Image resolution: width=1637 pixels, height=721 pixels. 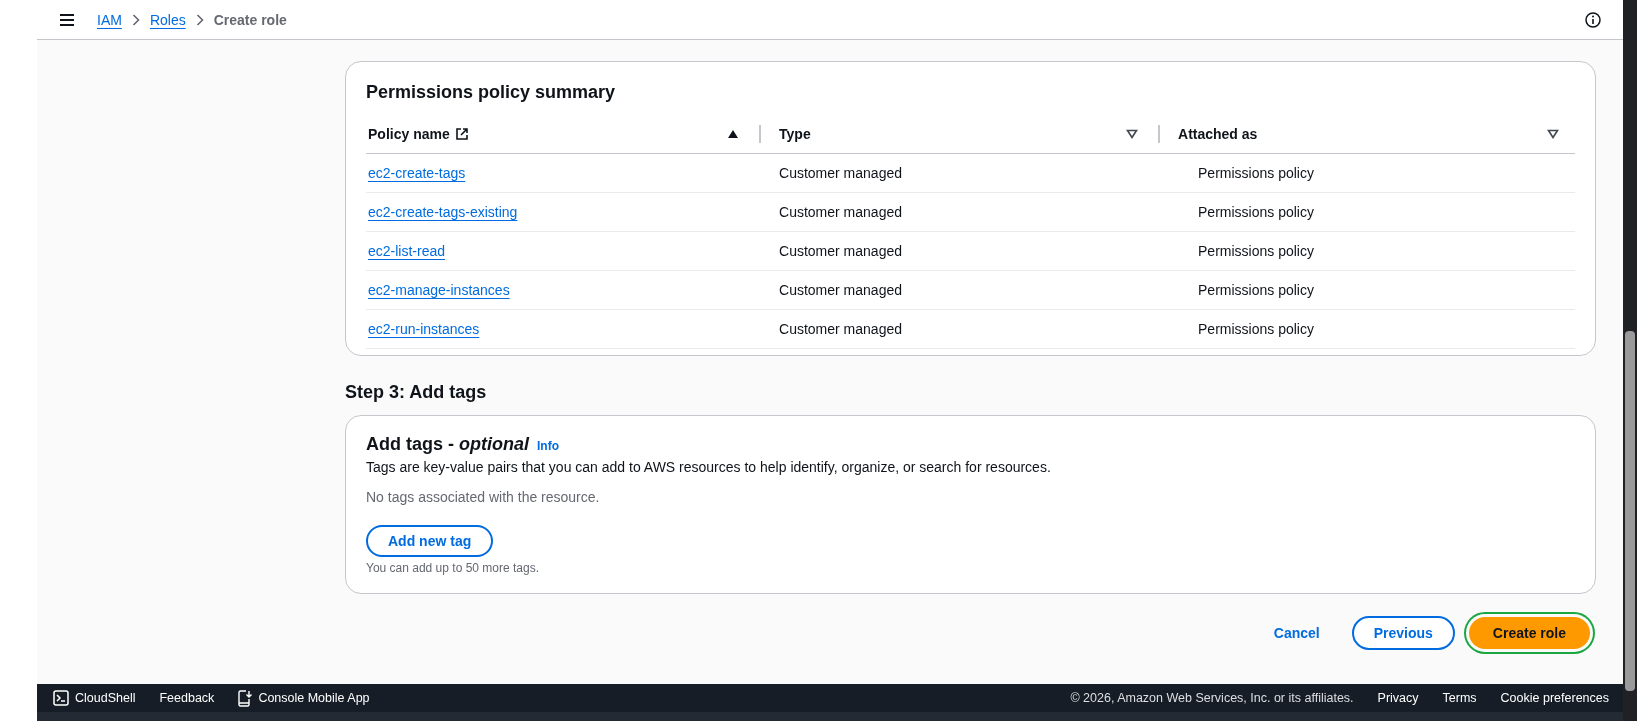 I want to click on scrollbar, so click(x=1630, y=360).